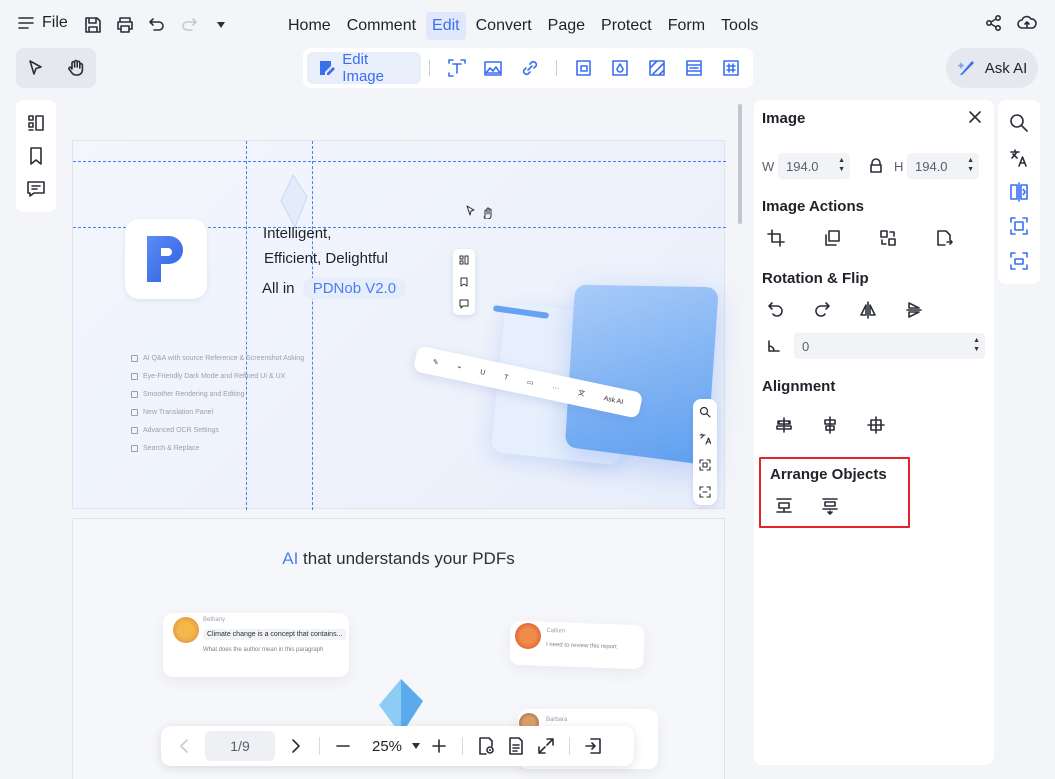  Describe the element at coordinates (1019, 192) in the screenshot. I see `compare-icon` at that location.